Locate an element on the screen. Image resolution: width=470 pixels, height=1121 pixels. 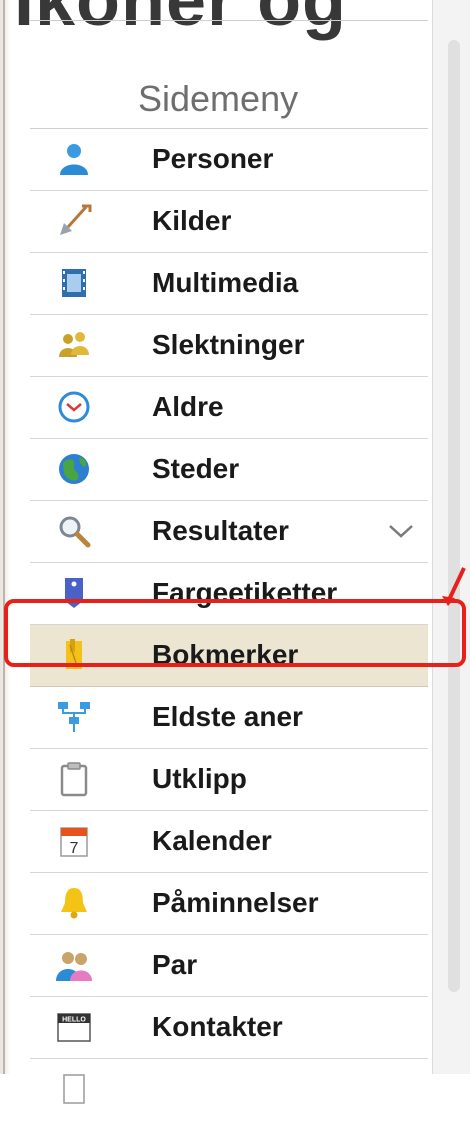
shovel-icon is located at coordinates (74, 221).